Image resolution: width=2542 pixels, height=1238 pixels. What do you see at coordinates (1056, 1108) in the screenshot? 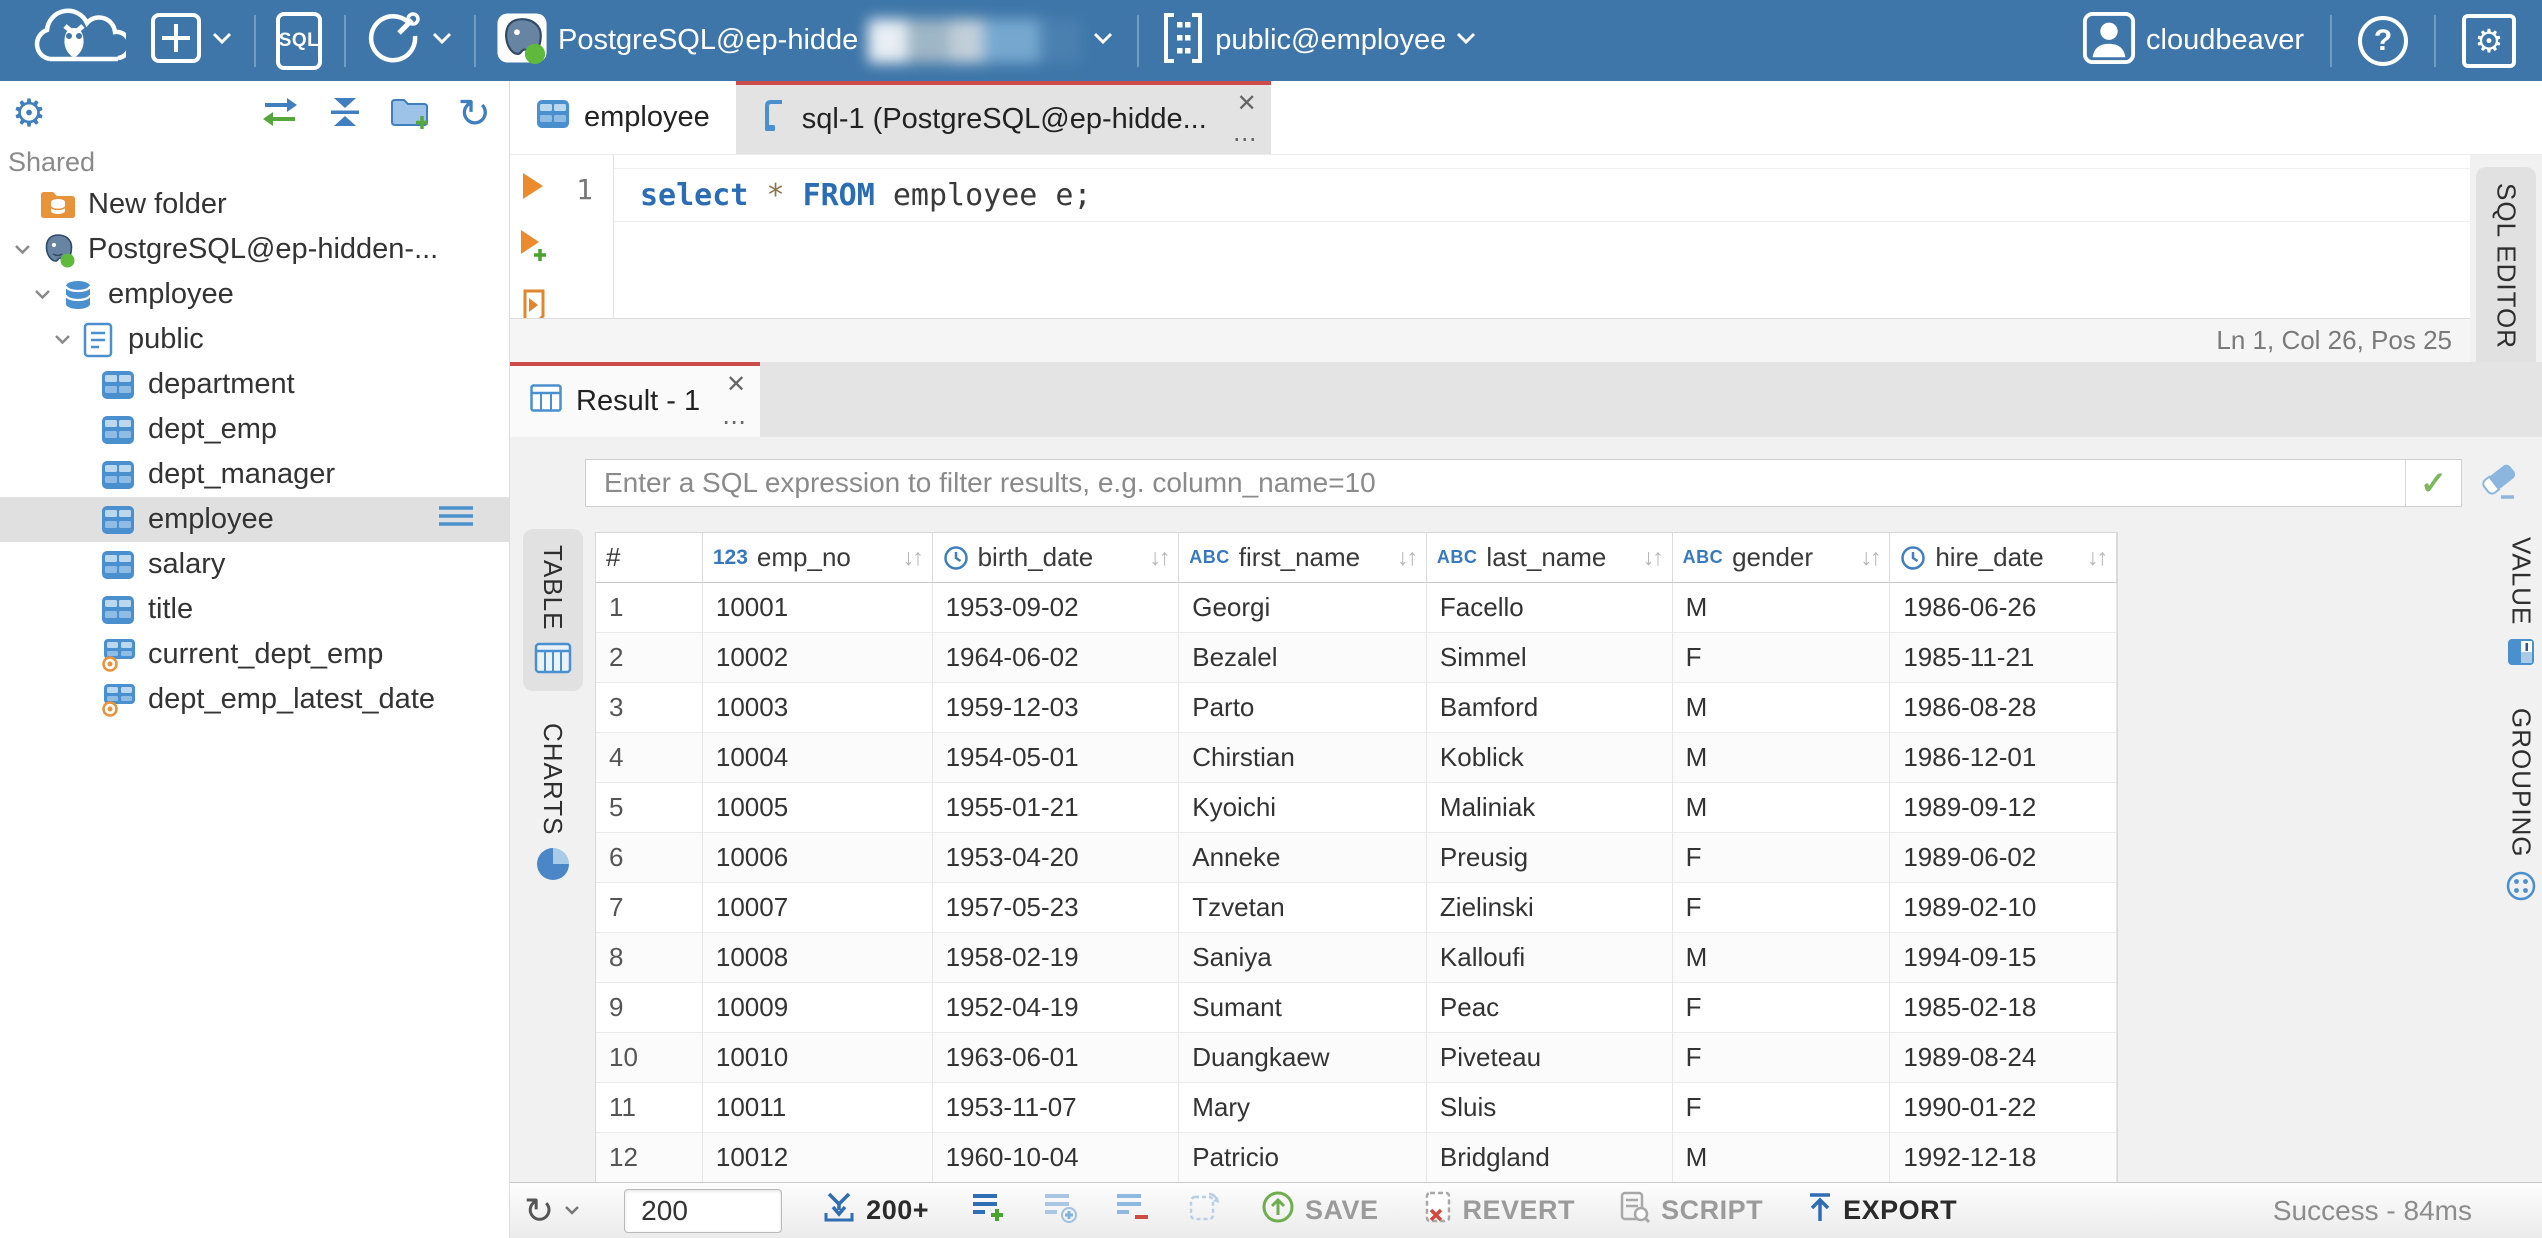
I see `cell: 1953-11-07` at bounding box center [1056, 1108].